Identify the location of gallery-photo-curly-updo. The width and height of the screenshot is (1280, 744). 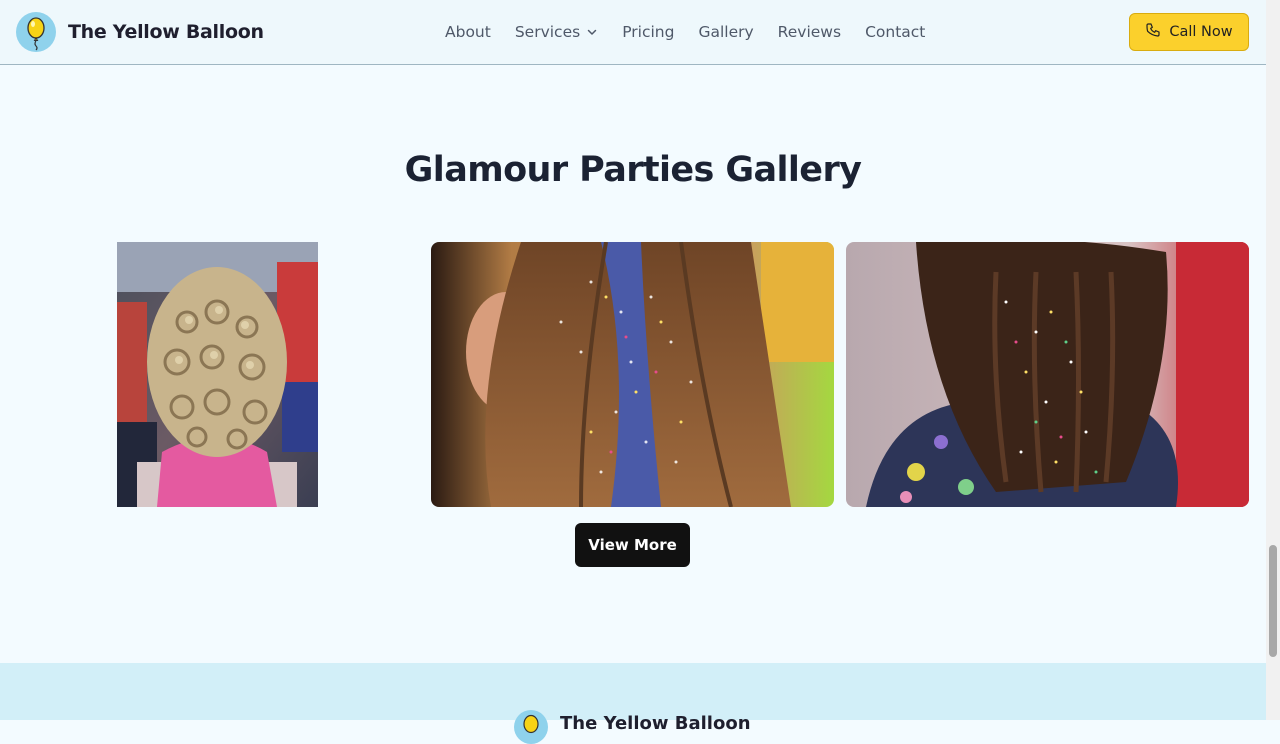
(217, 374).